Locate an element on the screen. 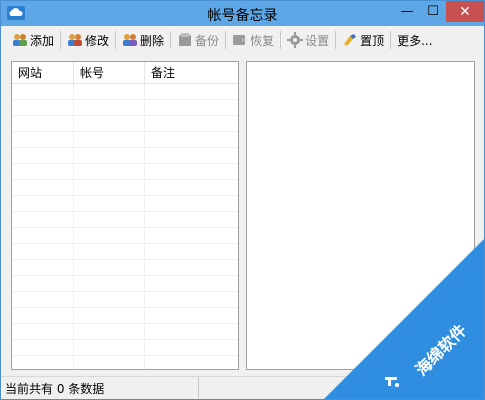 This screenshot has width=485, height=400. delete-button: 删除 is located at coordinates (143, 40).